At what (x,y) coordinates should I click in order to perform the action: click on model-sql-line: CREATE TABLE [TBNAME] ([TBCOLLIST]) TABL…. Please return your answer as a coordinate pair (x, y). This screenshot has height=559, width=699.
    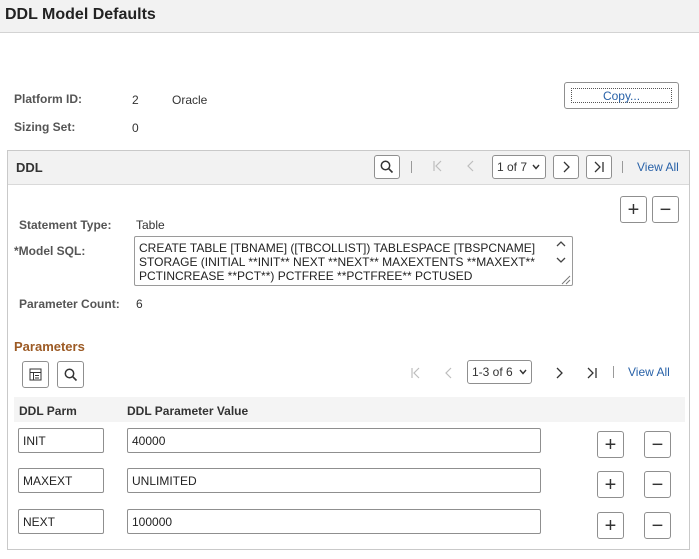
    Looking at the image, I should click on (337, 248).